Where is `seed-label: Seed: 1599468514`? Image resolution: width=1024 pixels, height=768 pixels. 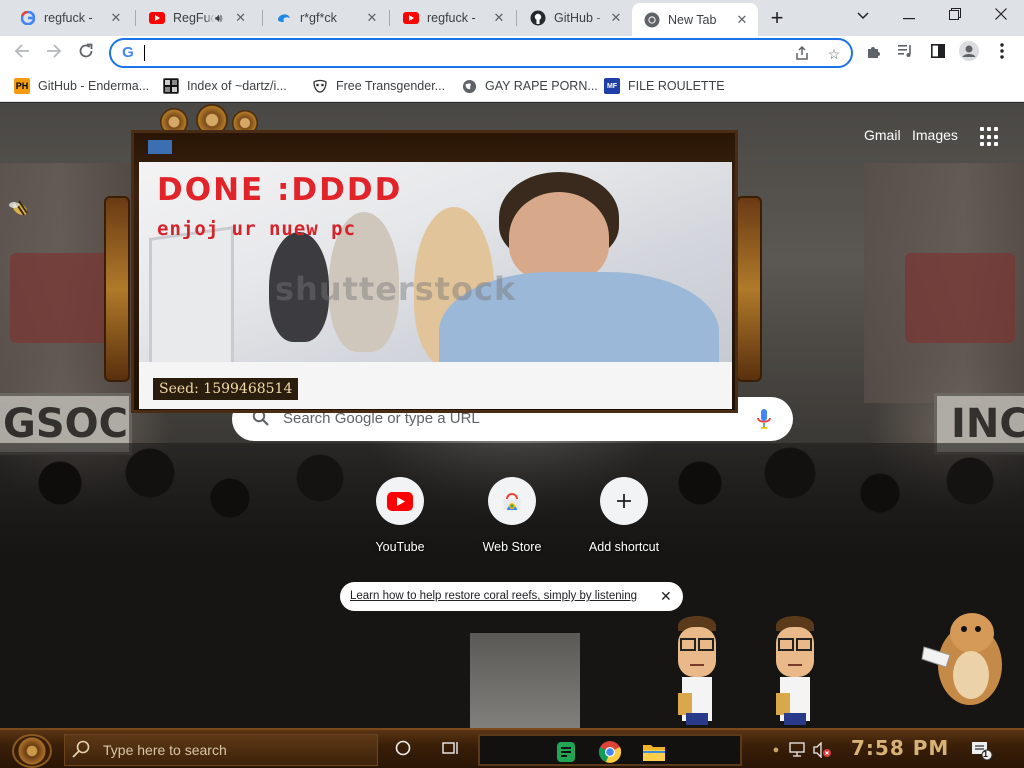 seed-label: Seed: 1599468514 is located at coordinates (226, 389).